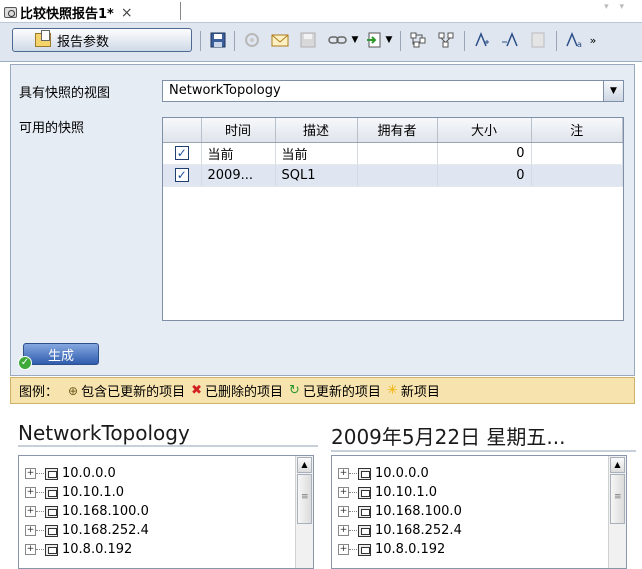 The width and height of the screenshot is (642, 569). I want to click on updated-icon: ↻, so click(294, 390).